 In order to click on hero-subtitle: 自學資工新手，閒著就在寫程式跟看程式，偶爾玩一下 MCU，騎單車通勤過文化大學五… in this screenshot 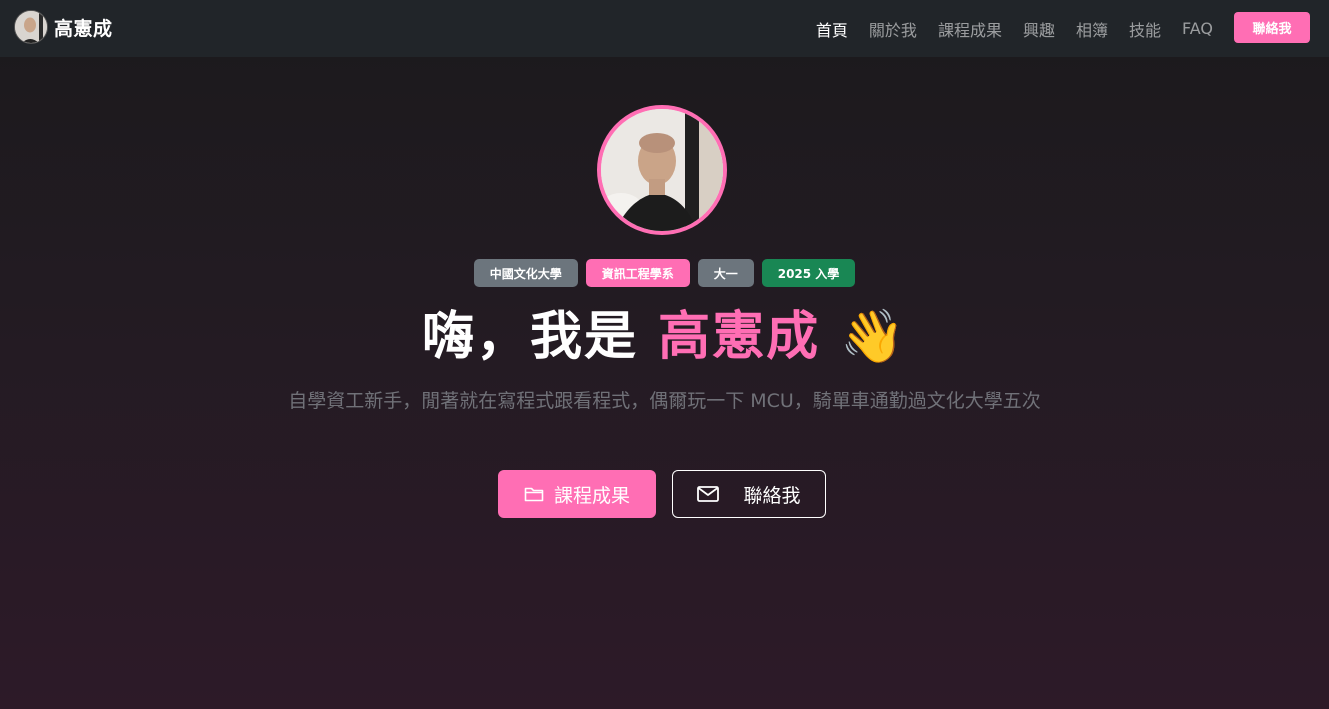, I will do `click(664, 401)`.